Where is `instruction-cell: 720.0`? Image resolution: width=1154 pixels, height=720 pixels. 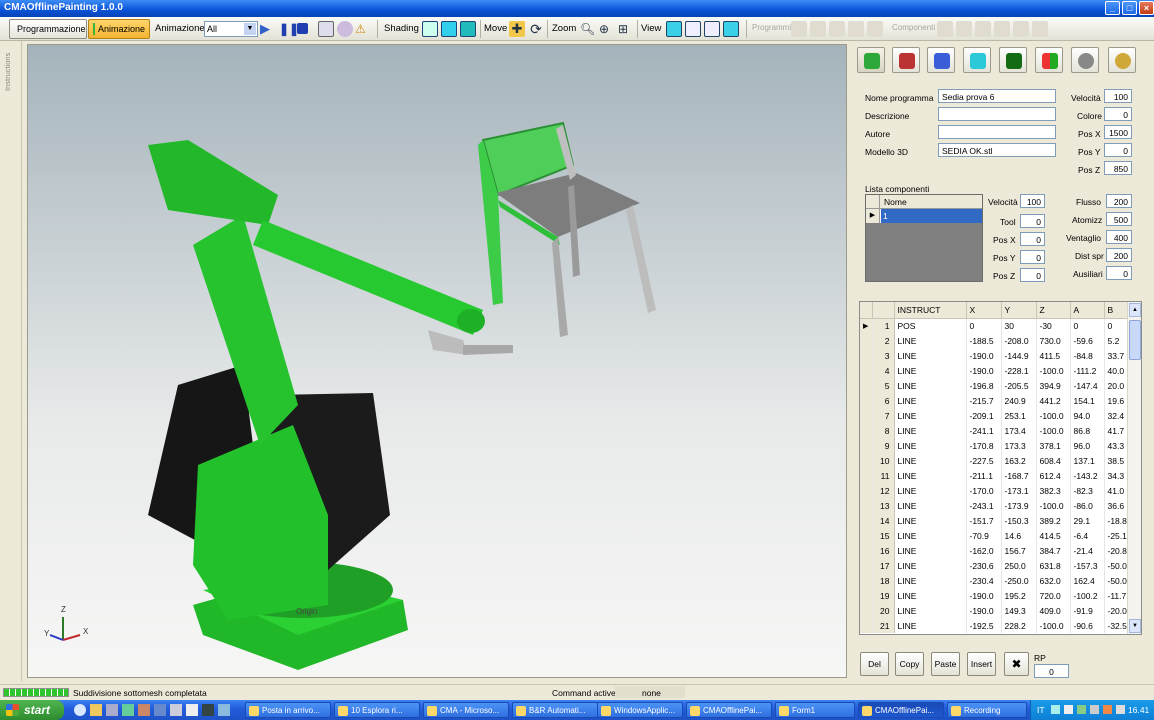 instruction-cell: 720.0 is located at coordinates (1053, 595).